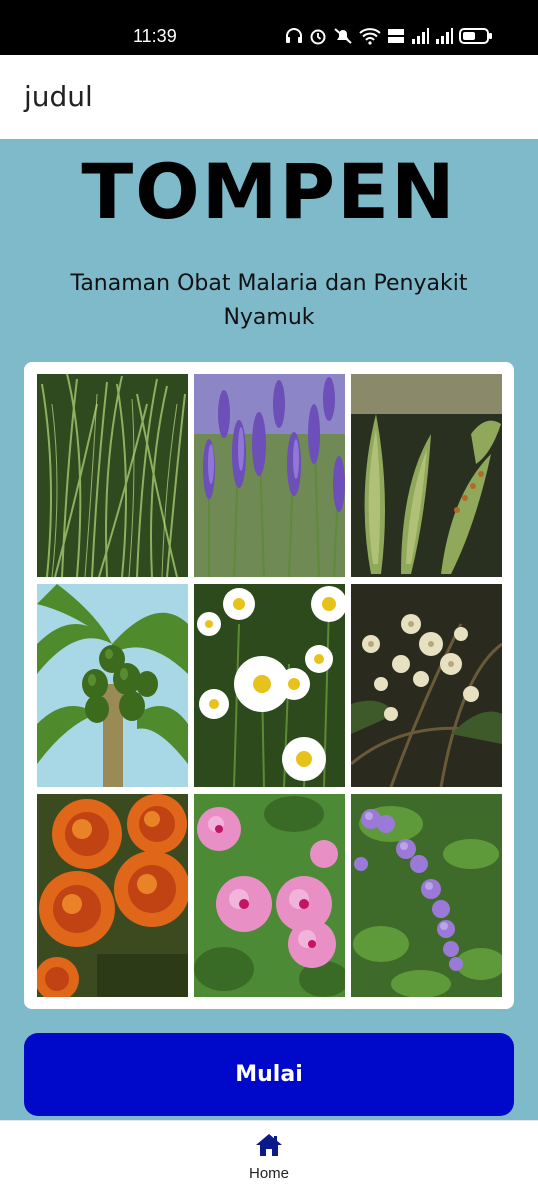  What do you see at coordinates (269, 895) in the screenshot?
I see `periwinkle-image` at bounding box center [269, 895].